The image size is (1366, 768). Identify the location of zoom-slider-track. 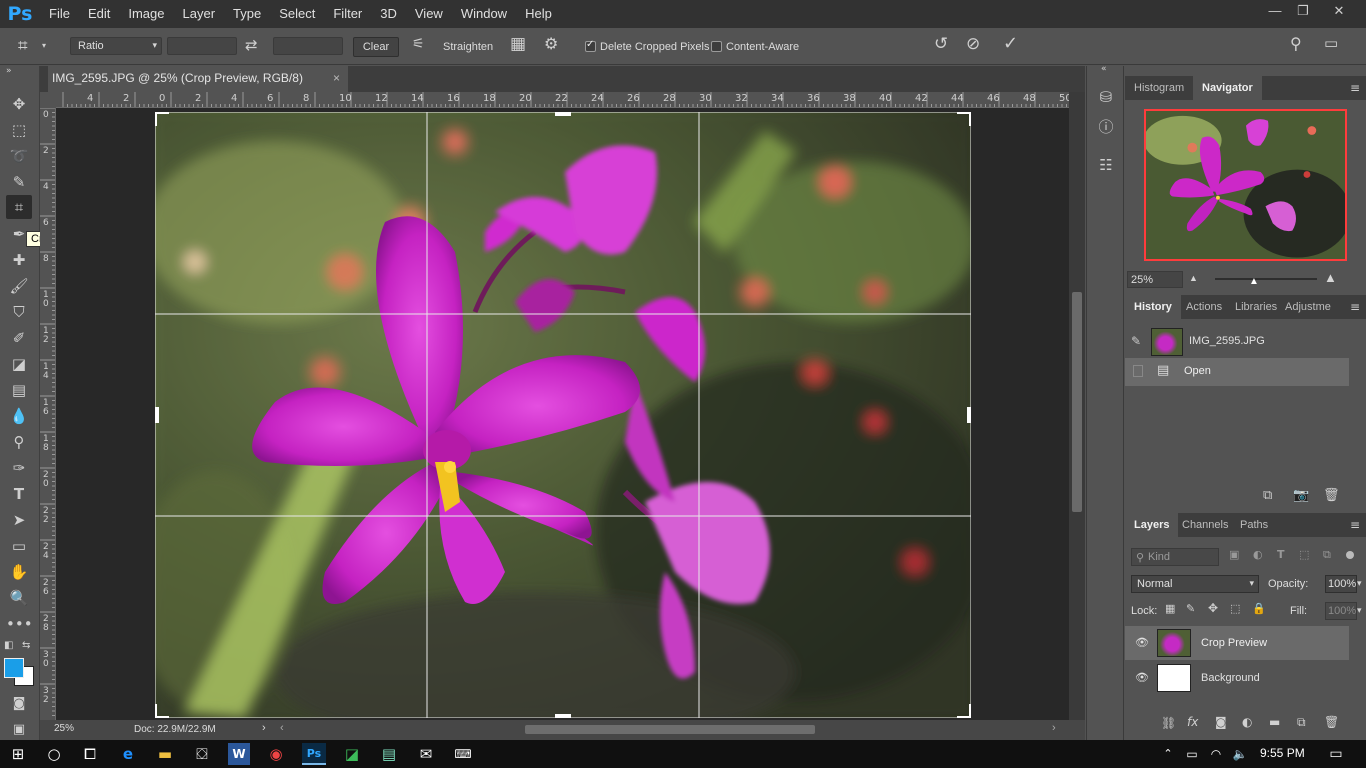
(1266, 279).